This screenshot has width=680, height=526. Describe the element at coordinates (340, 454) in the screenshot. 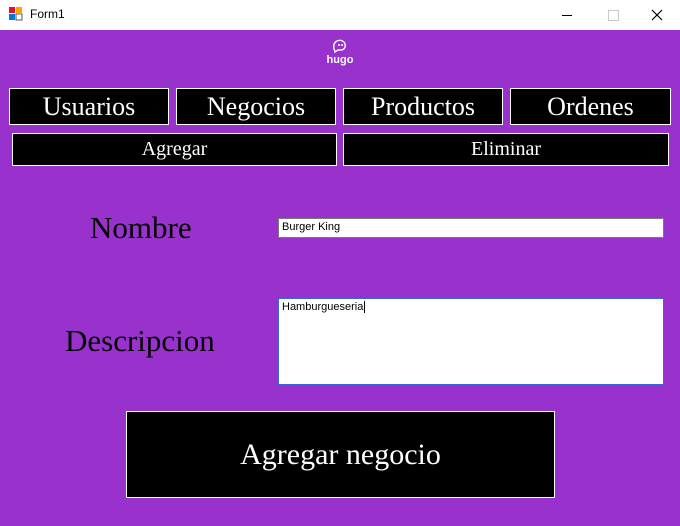

I see `agregar-negocio-button: Agregar negocio` at that location.